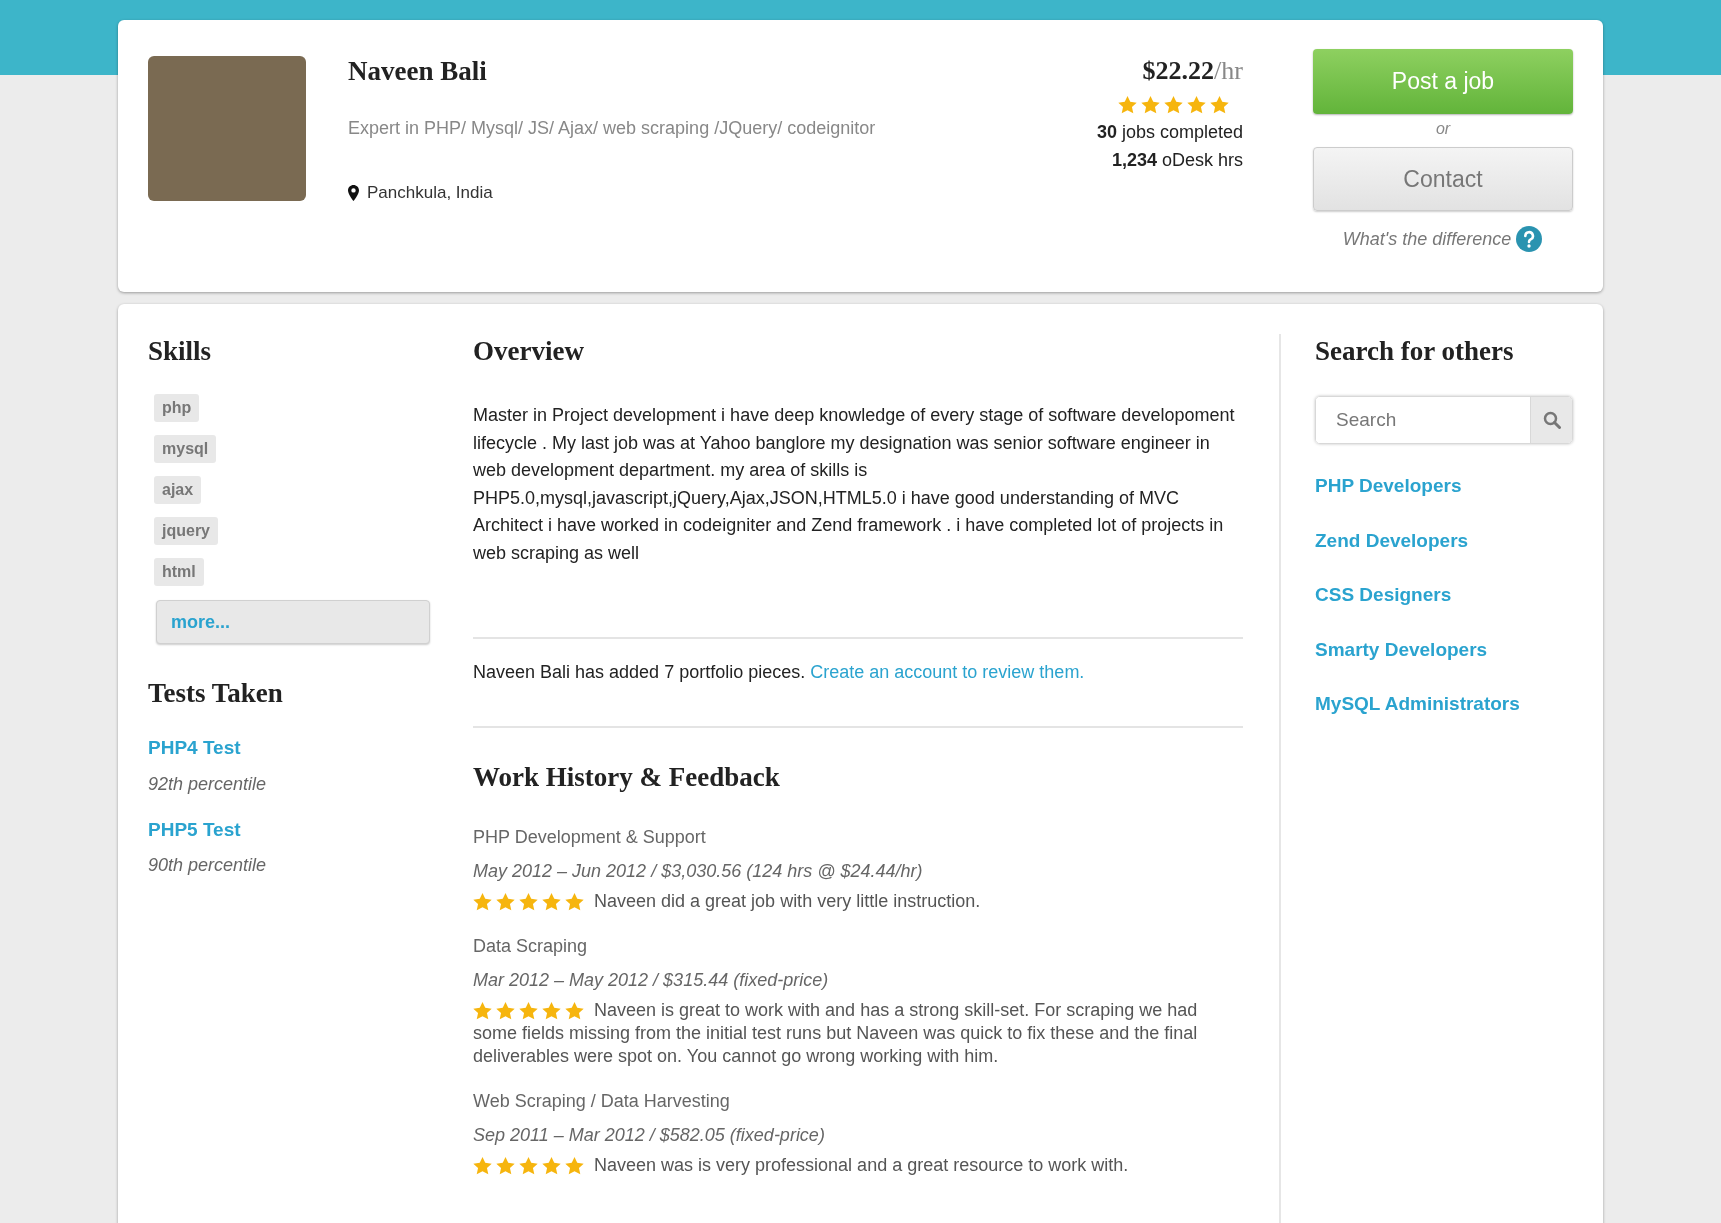 The image size is (1721, 1223). What do you see at coordinates (1401, 649) in the screenshot?
I see `category-link: Smarty Developers` at bounding box center [1401, 649].